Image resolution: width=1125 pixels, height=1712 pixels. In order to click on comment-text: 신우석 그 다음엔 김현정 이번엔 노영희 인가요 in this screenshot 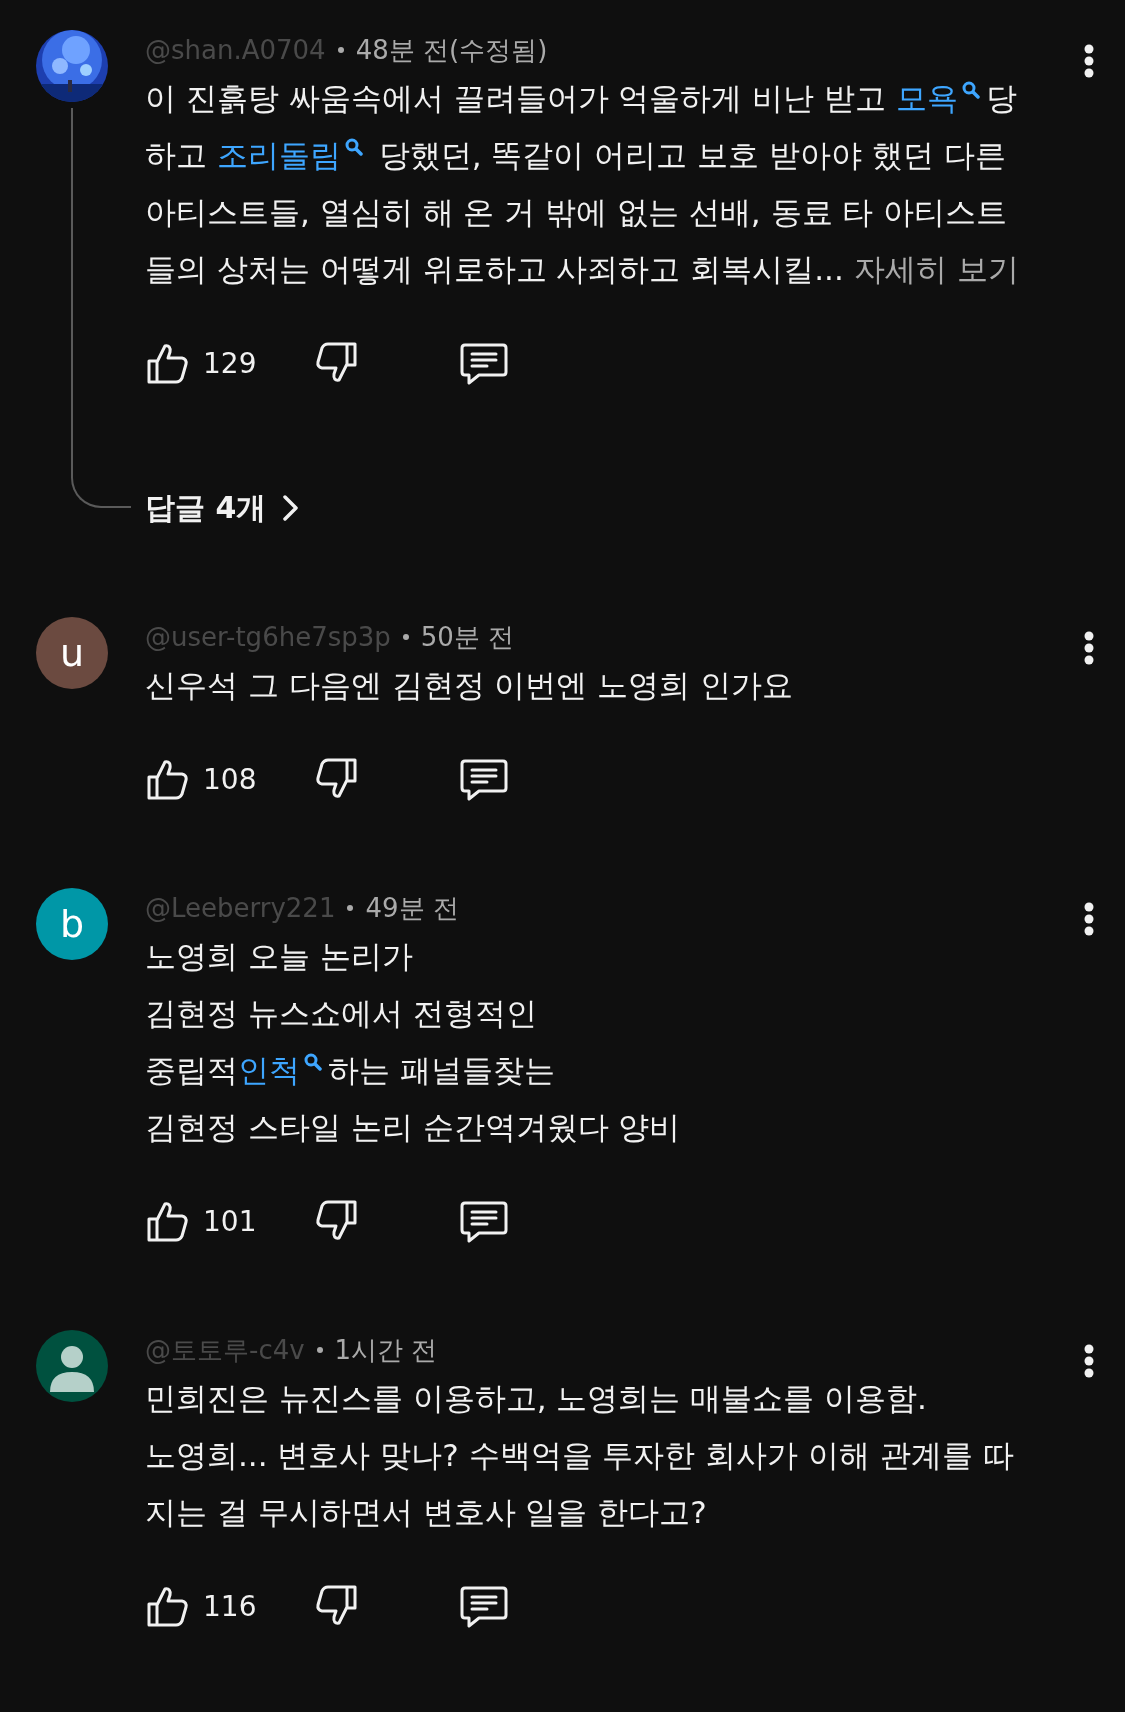, I will do `click(469, 685)`.